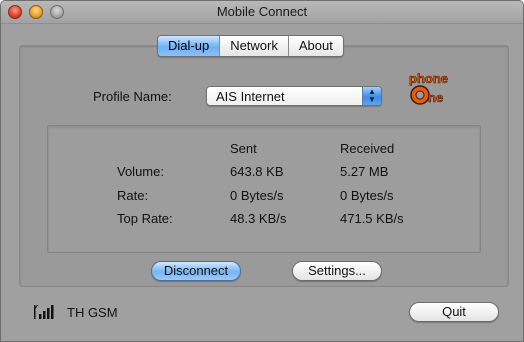  I want to click on rate-sent-value: 0 Bytes/s, so click(257, 195).